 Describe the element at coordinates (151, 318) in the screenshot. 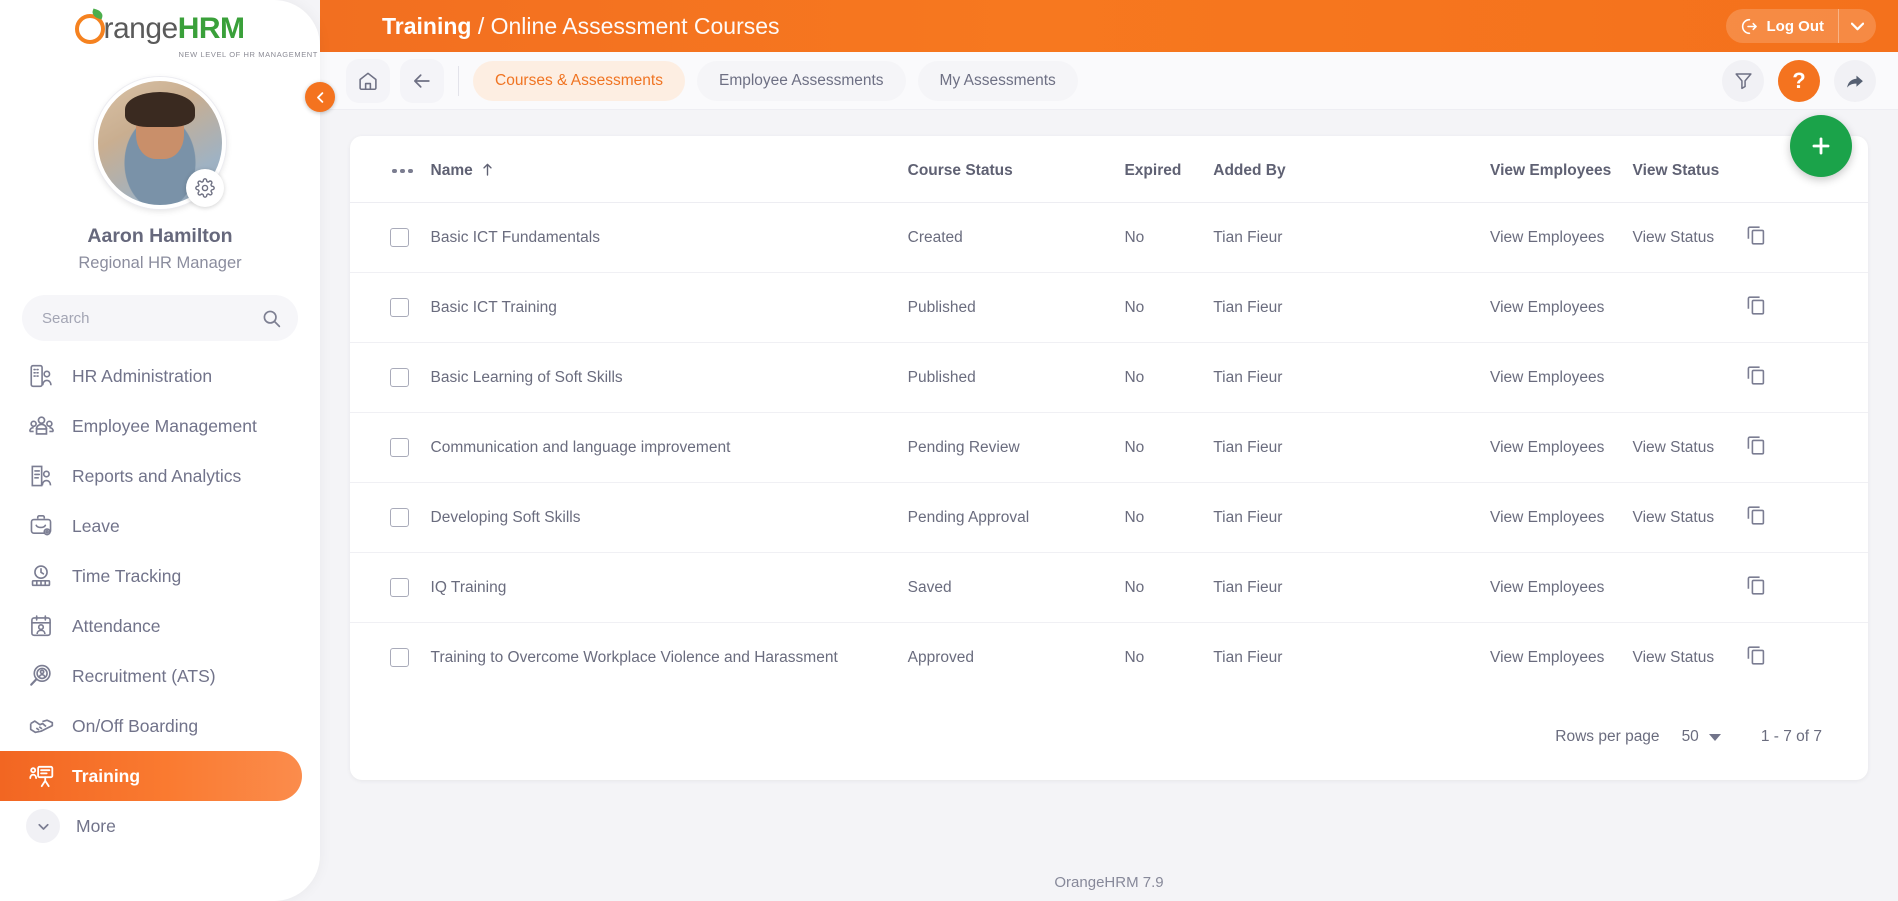

I see `search-input` at that location.